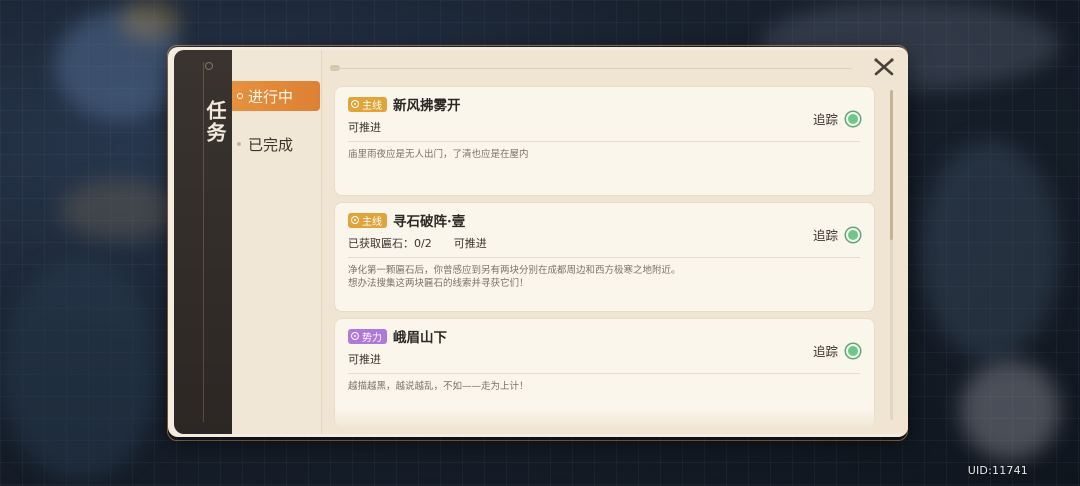  I want to click on tab-label: 已完成, so click(271, 144).